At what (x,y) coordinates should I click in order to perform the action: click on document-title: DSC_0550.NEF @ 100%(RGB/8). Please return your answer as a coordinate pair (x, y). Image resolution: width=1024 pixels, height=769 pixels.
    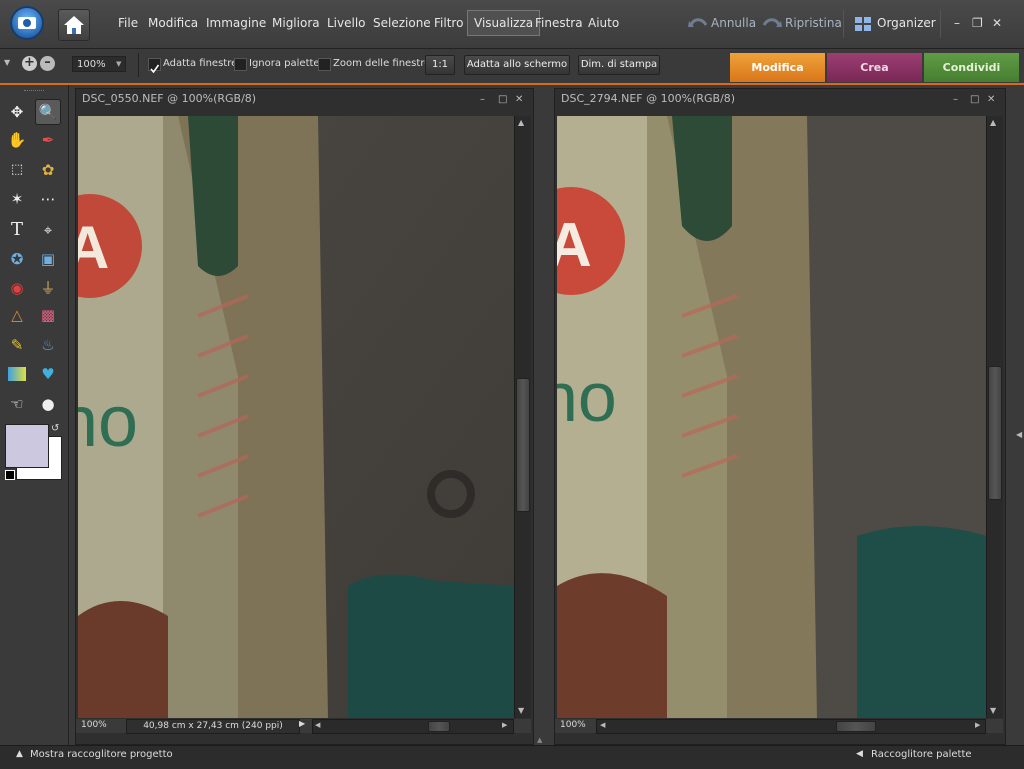
    Looking at the image, I should click on (169, 98).